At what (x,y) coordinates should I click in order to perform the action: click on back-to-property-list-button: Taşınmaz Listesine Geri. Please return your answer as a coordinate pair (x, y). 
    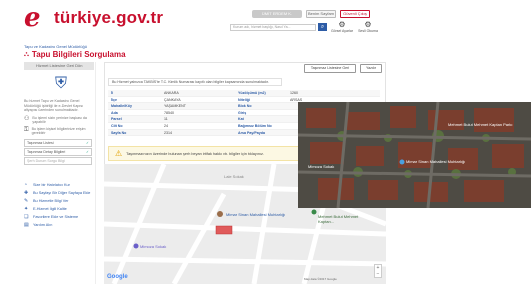
    Looking at the image, I should click on (330, 68).